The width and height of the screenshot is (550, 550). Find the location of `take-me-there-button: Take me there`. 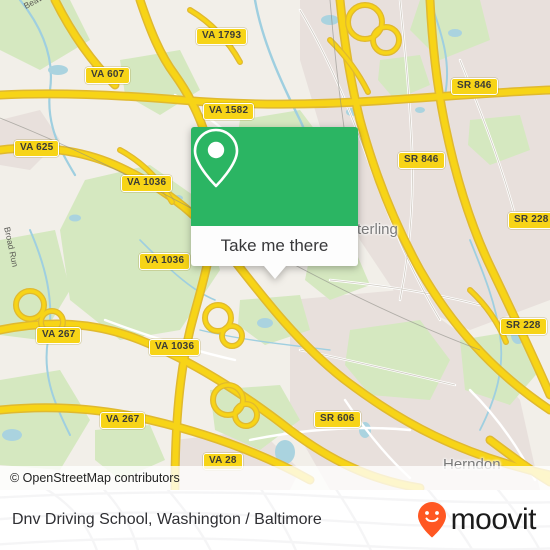

take-me-there-button: Take me there is located at coordinates (274, 246).